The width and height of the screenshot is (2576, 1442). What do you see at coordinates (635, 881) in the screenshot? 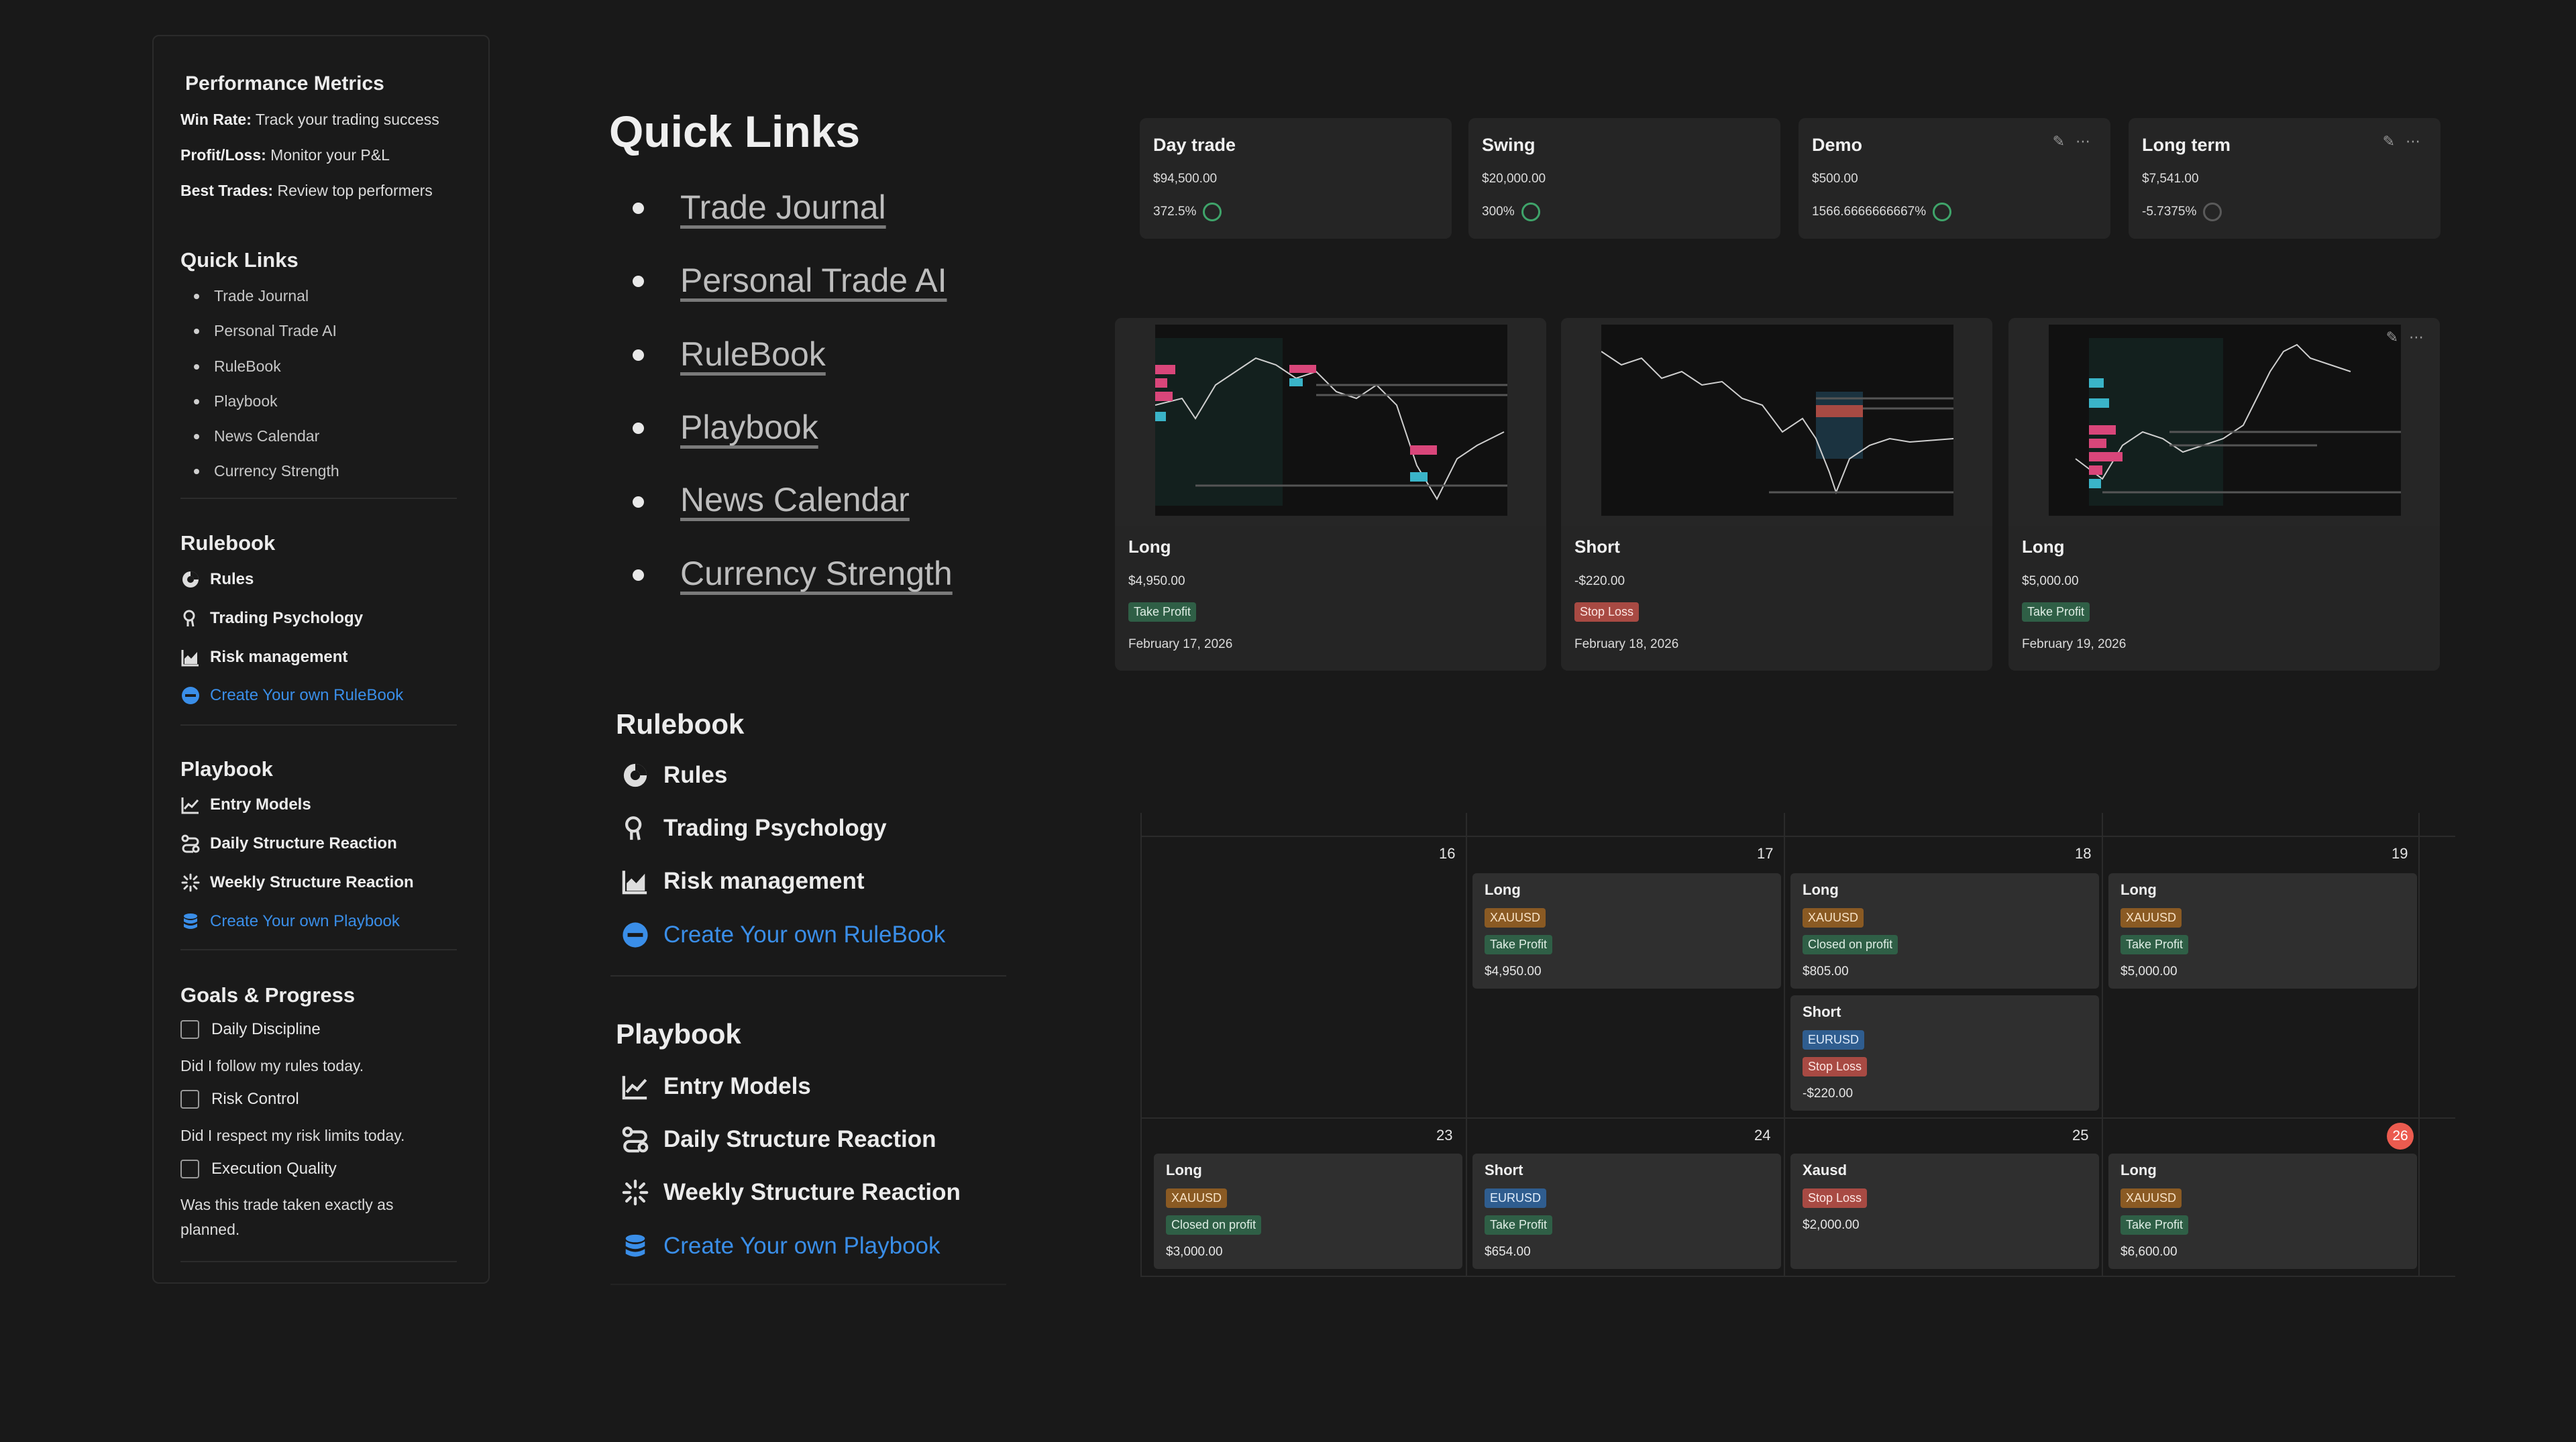
I see `area-chart-icon` at bounding box center [635, 881].